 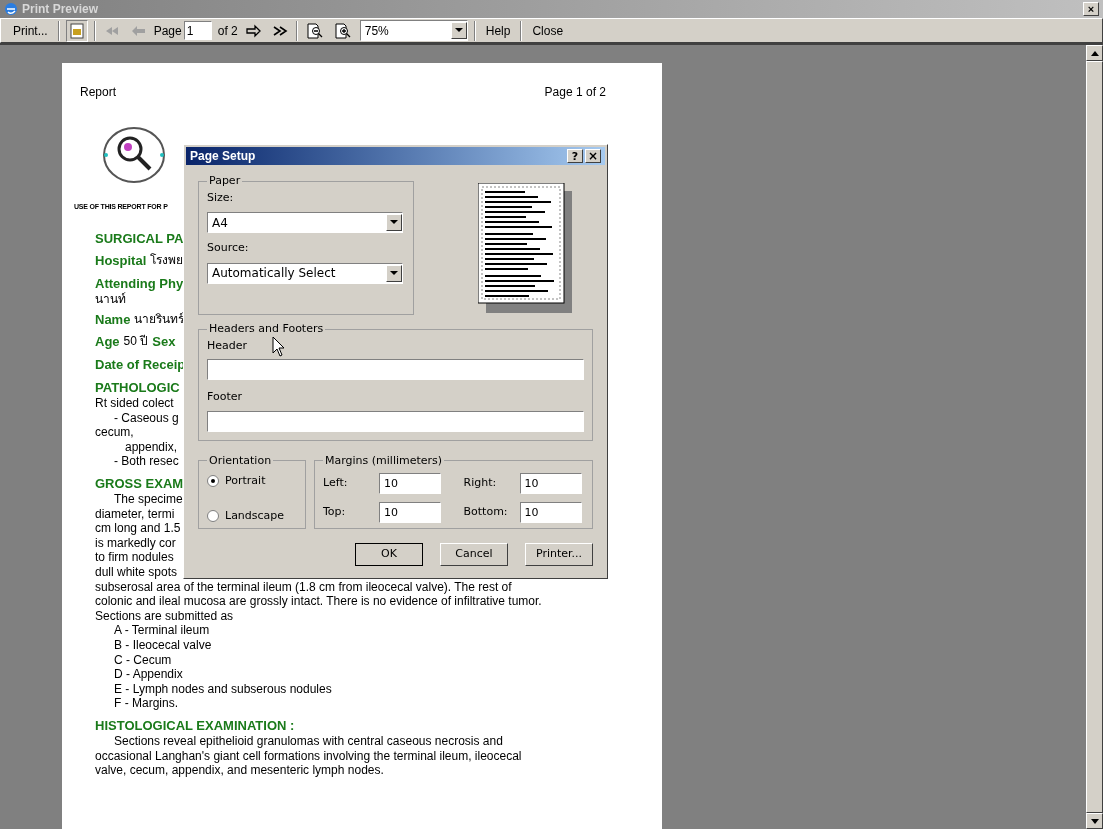 What do you see at coordinates (342, 30) in the screenshot?
I see `zoom-in-icon` at bounding box center [342, 30].